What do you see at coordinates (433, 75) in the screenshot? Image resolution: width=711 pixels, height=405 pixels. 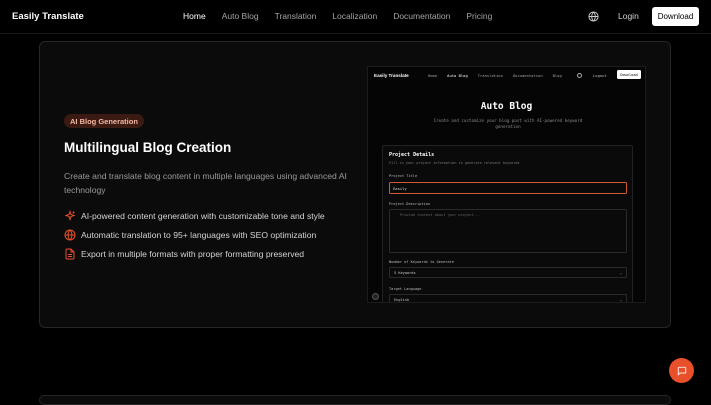 I see `preview-nav-link: Home` at bounding box center [433, 75].